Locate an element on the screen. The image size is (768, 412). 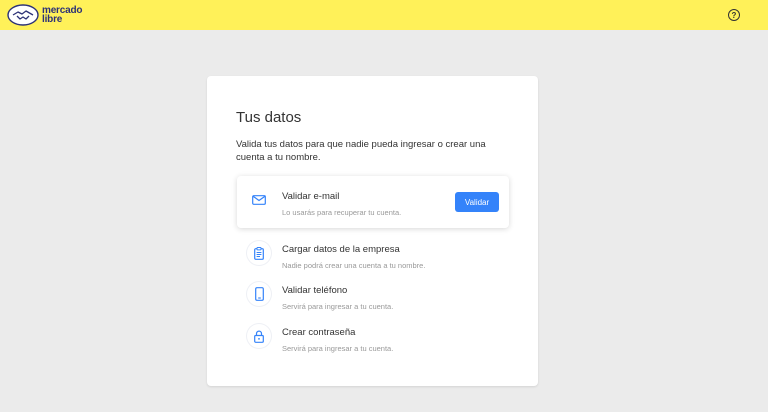
clipboard-icon is located at coordinates (259, 253).